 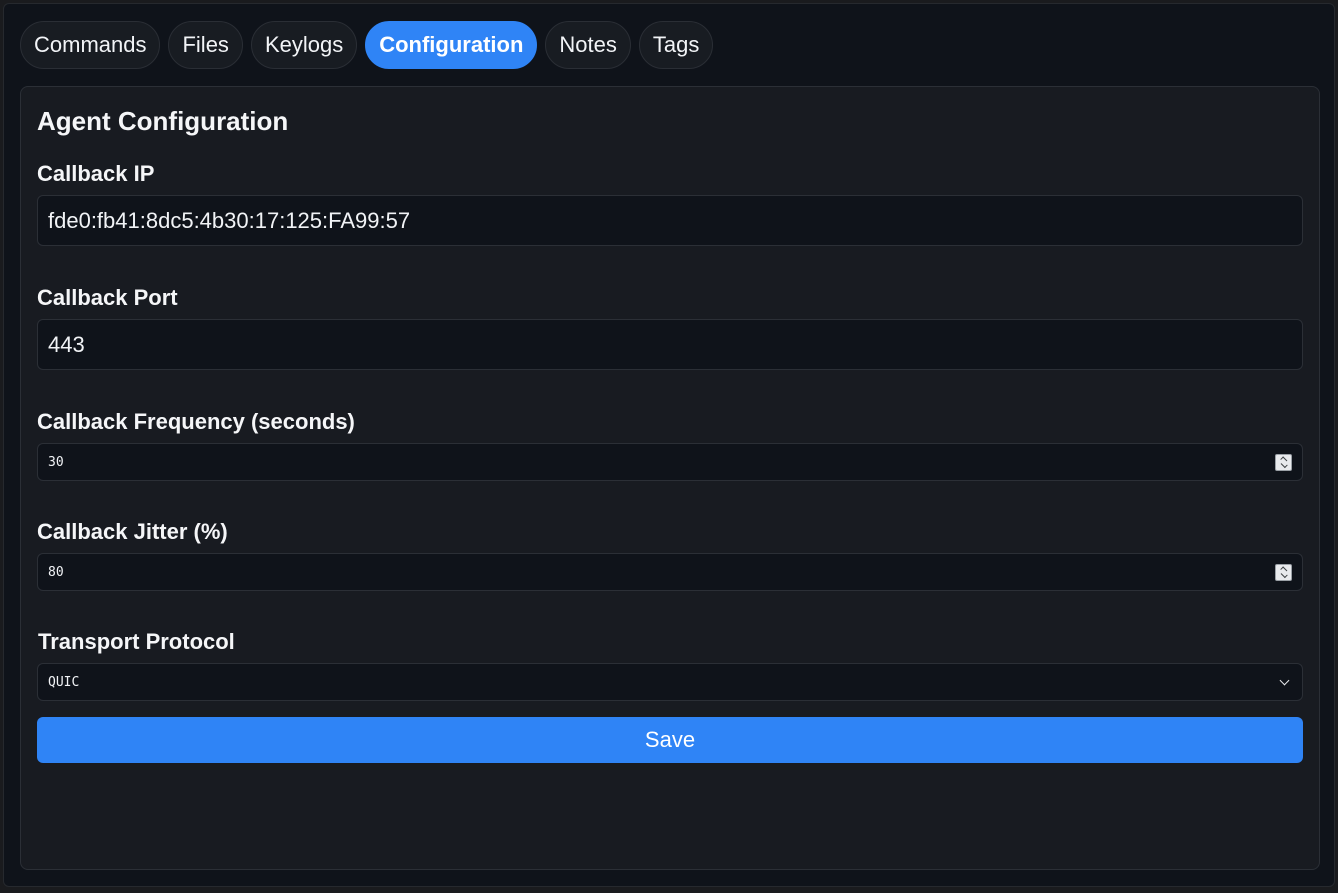 What do you see at coordinates (64, 682) in the screenshot?
I see `transport-protocol-value: QUIC` at bounding box center [64, 682].